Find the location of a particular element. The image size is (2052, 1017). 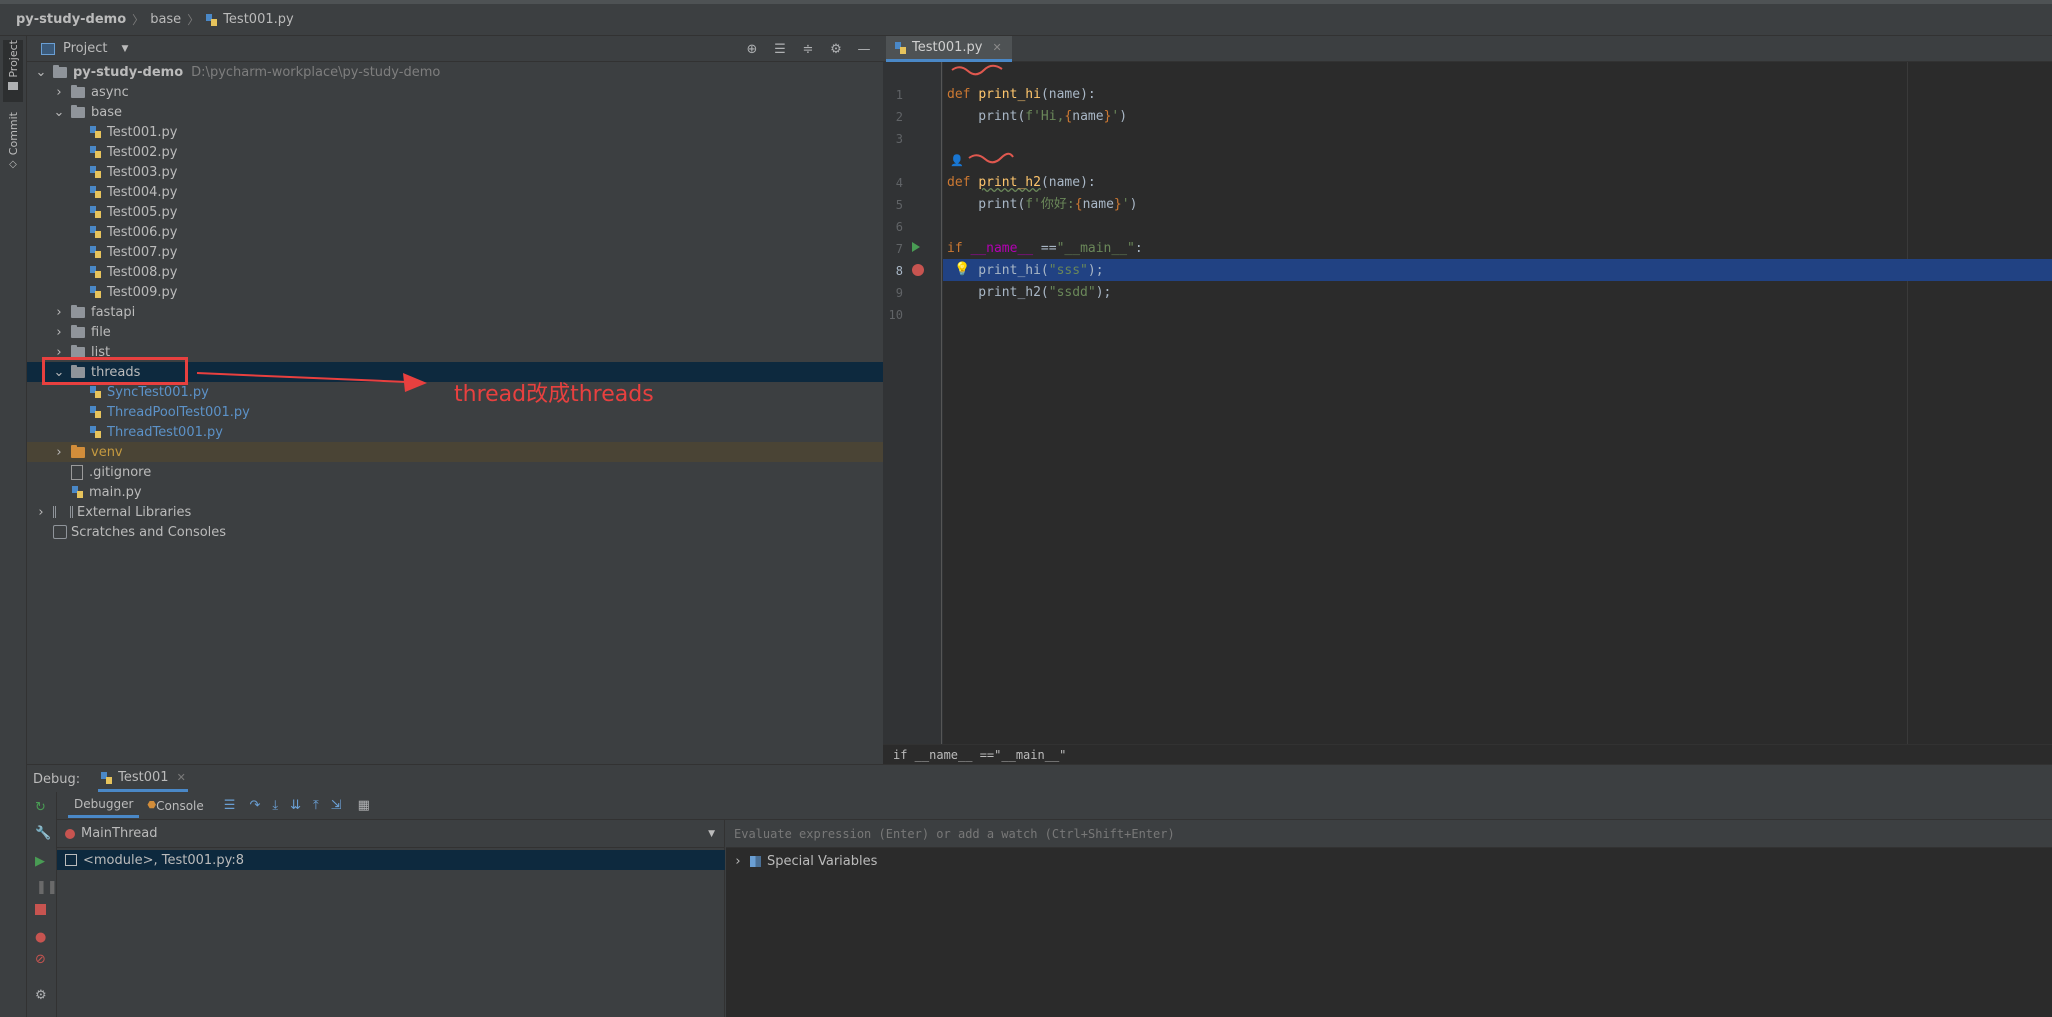

editor-gutter is located at coordinates (913, 403).